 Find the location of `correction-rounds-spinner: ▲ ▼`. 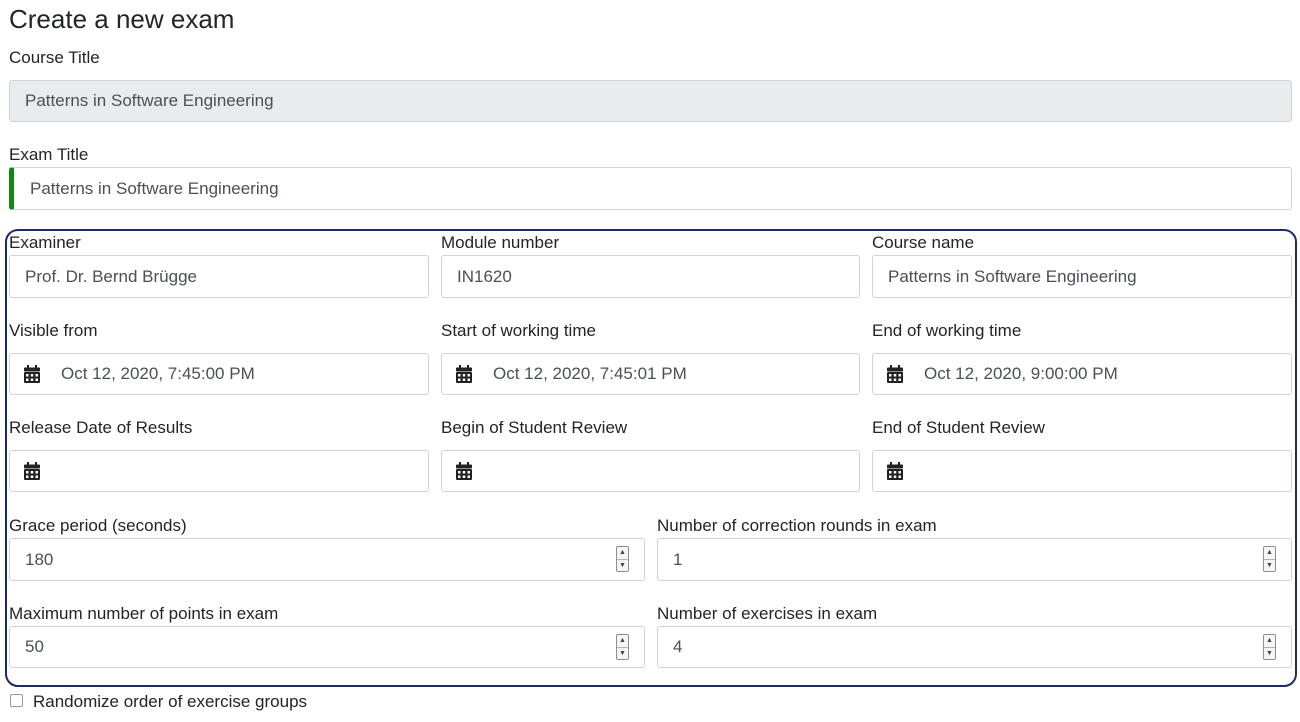

correction-rounds-spinner: ▲ ▼ is located at coordinates (1269, 559).